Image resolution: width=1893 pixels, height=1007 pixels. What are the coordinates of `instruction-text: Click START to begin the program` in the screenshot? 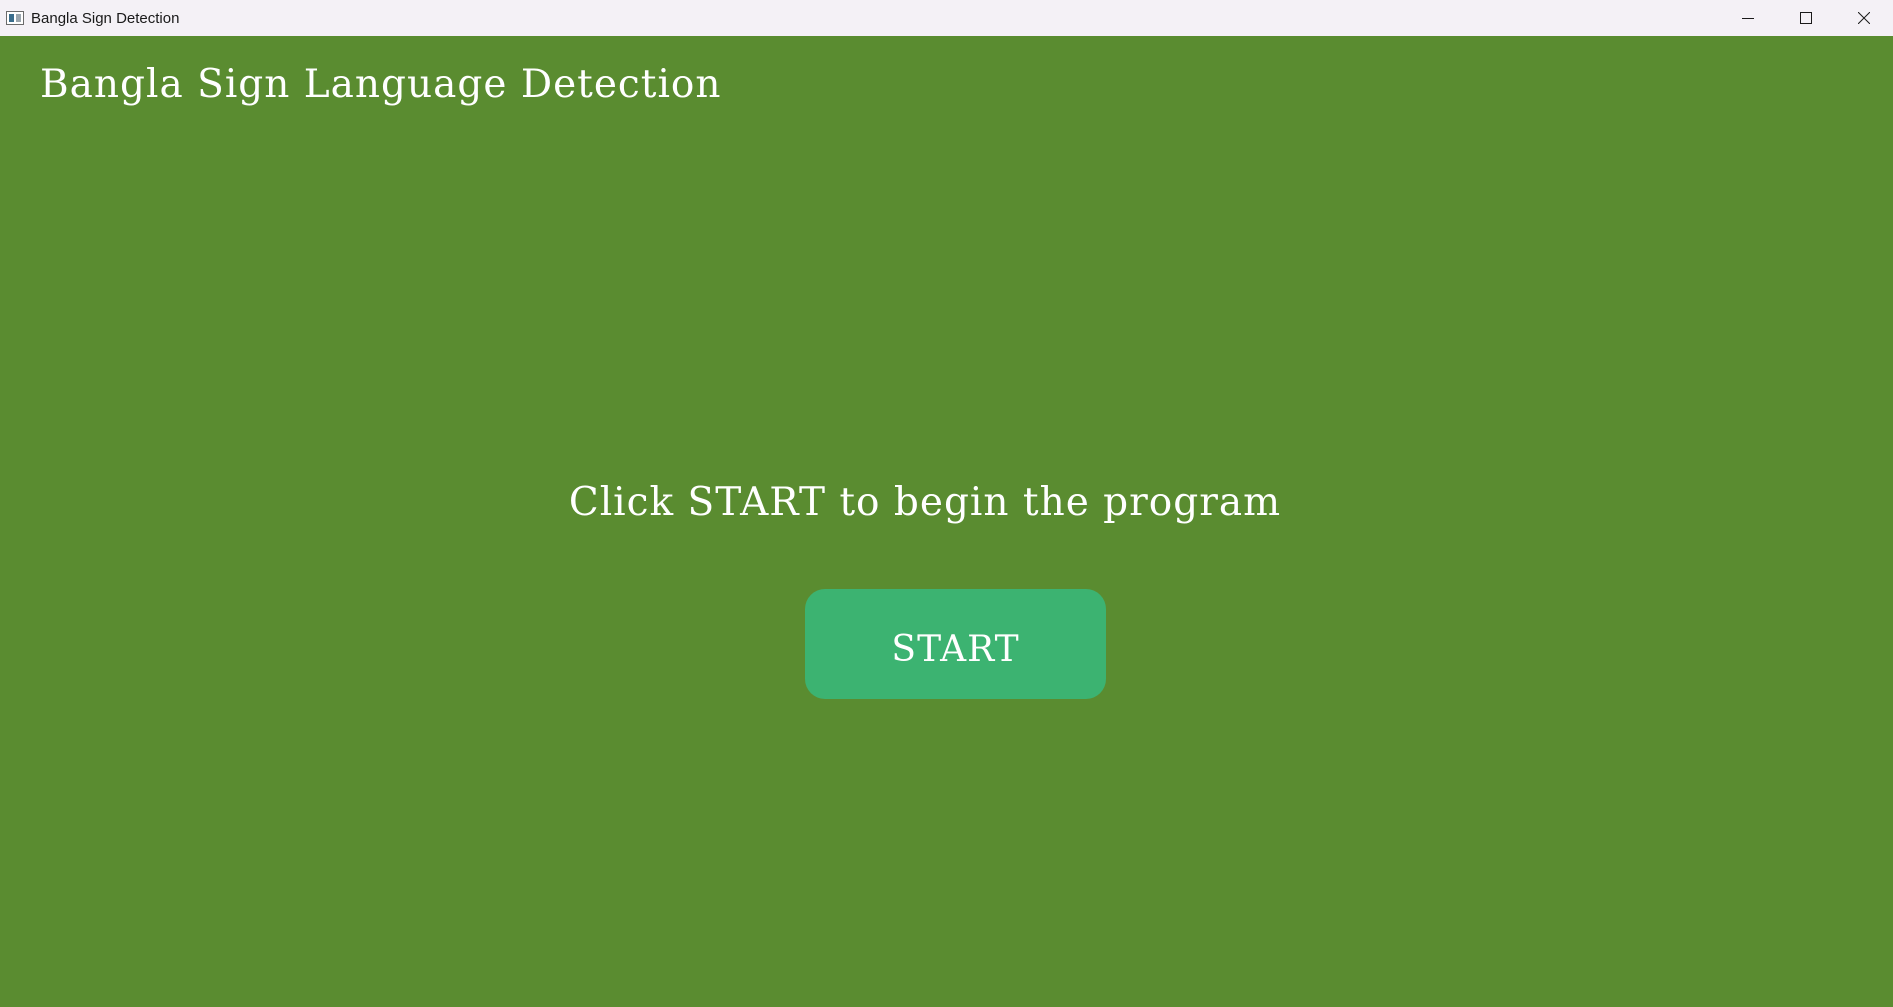 It's located at (925, 502).